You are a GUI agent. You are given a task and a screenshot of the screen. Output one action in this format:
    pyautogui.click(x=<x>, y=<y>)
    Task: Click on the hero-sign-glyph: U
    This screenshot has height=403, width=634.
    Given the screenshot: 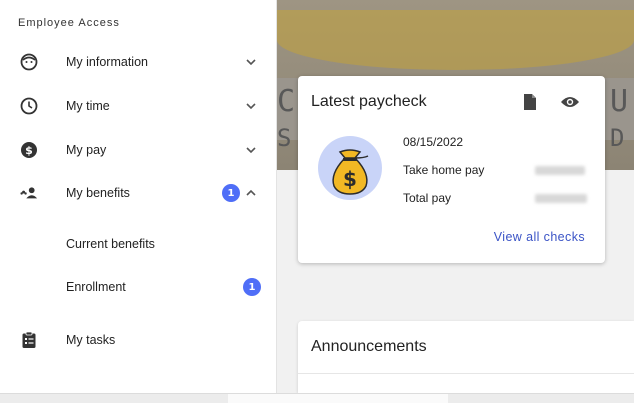 What is the action you would take?
    pyautogui.click(x=620, y=101)
    